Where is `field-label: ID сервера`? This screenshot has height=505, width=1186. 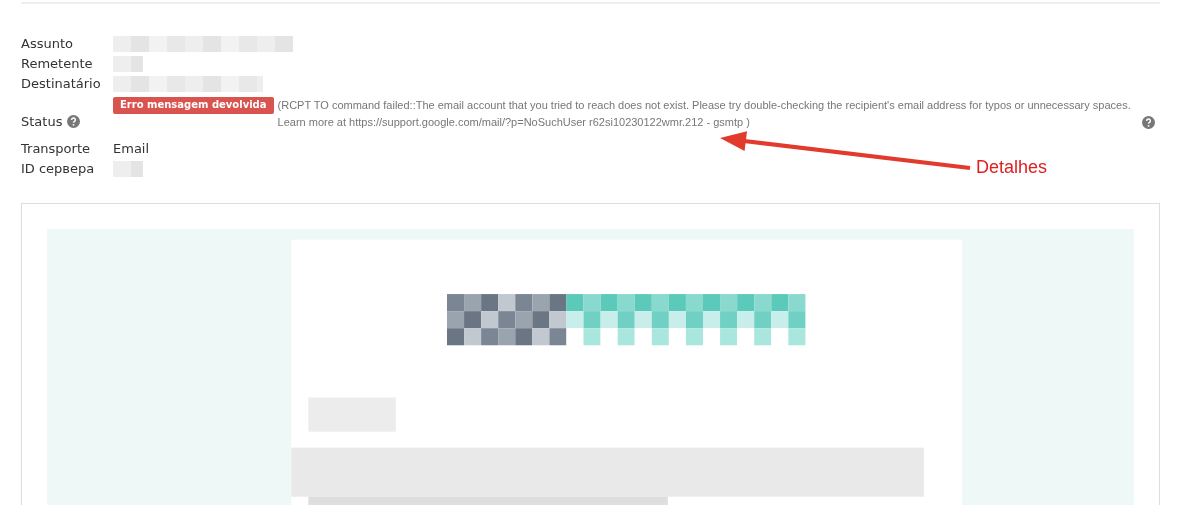 field-label: ID сервера is located at coordinates (58, 169).